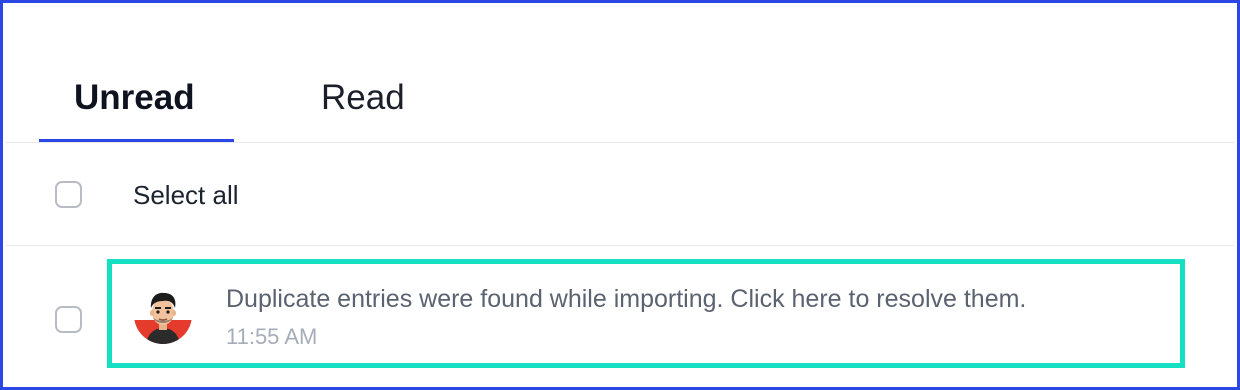  What do you see at coordinates (136, 140) in the screenshot?
I see `active-tab-indicator` at bounding box center [136, 140].